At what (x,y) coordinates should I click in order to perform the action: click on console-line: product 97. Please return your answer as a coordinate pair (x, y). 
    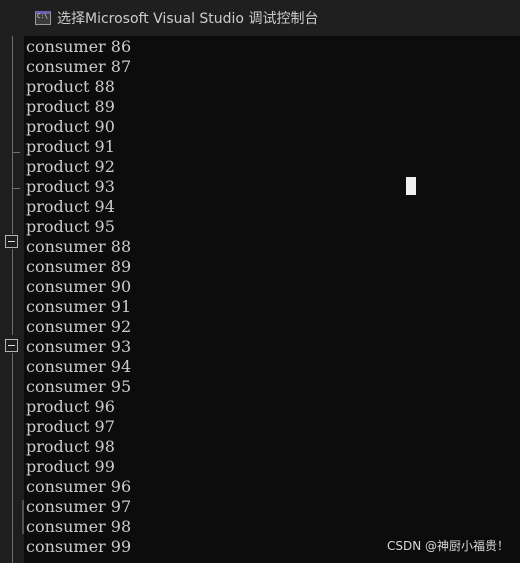
    Looking at the image, I should click on (70, 426).